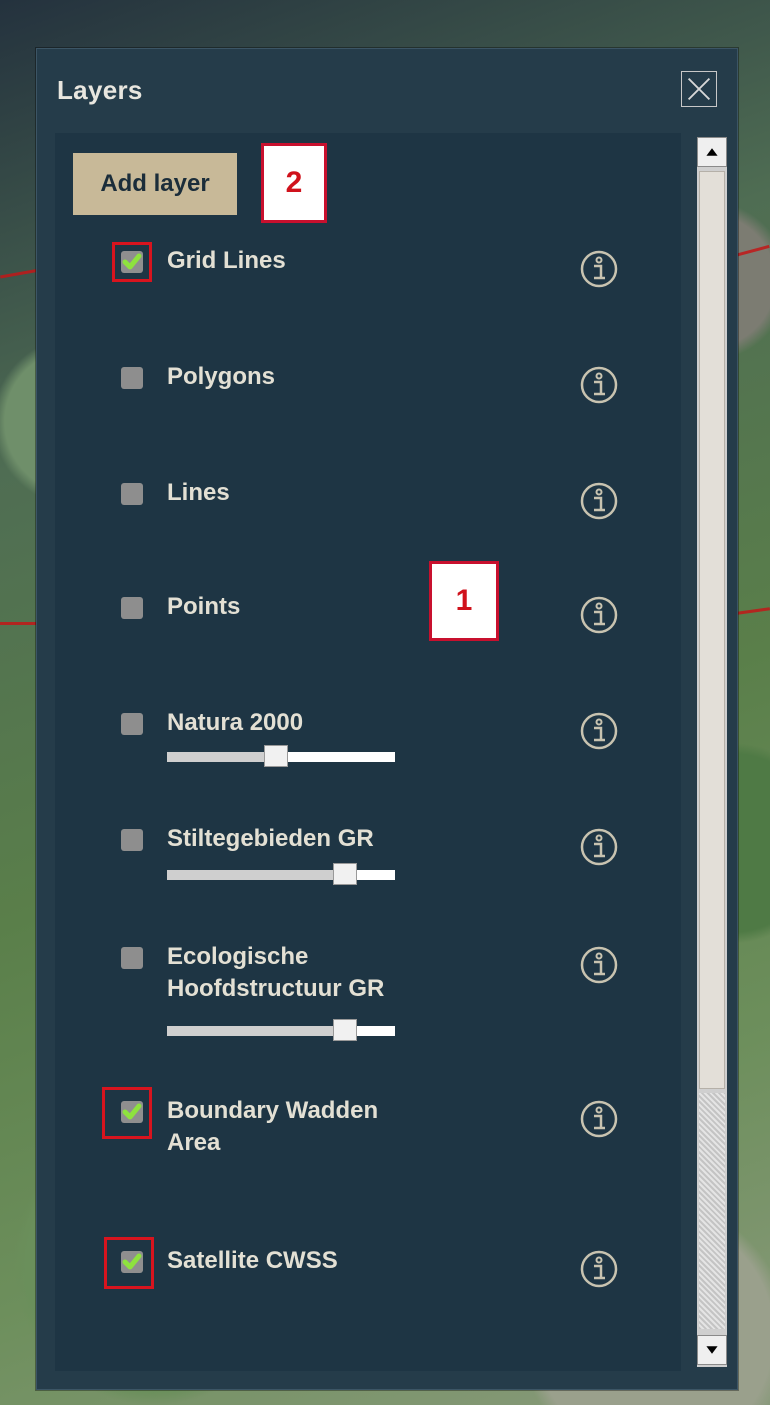  Describe the element at coordinates (155, 184) in the screenshot. I see `add-layer-button: Add layer` at that location.